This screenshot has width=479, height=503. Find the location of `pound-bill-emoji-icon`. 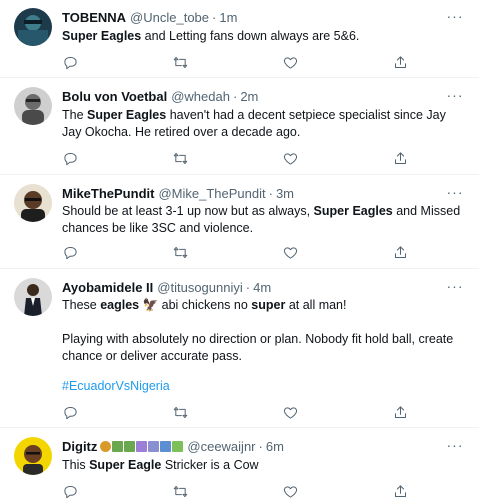

pound-bill-emoji-icon is located at coordinates (154, 446).